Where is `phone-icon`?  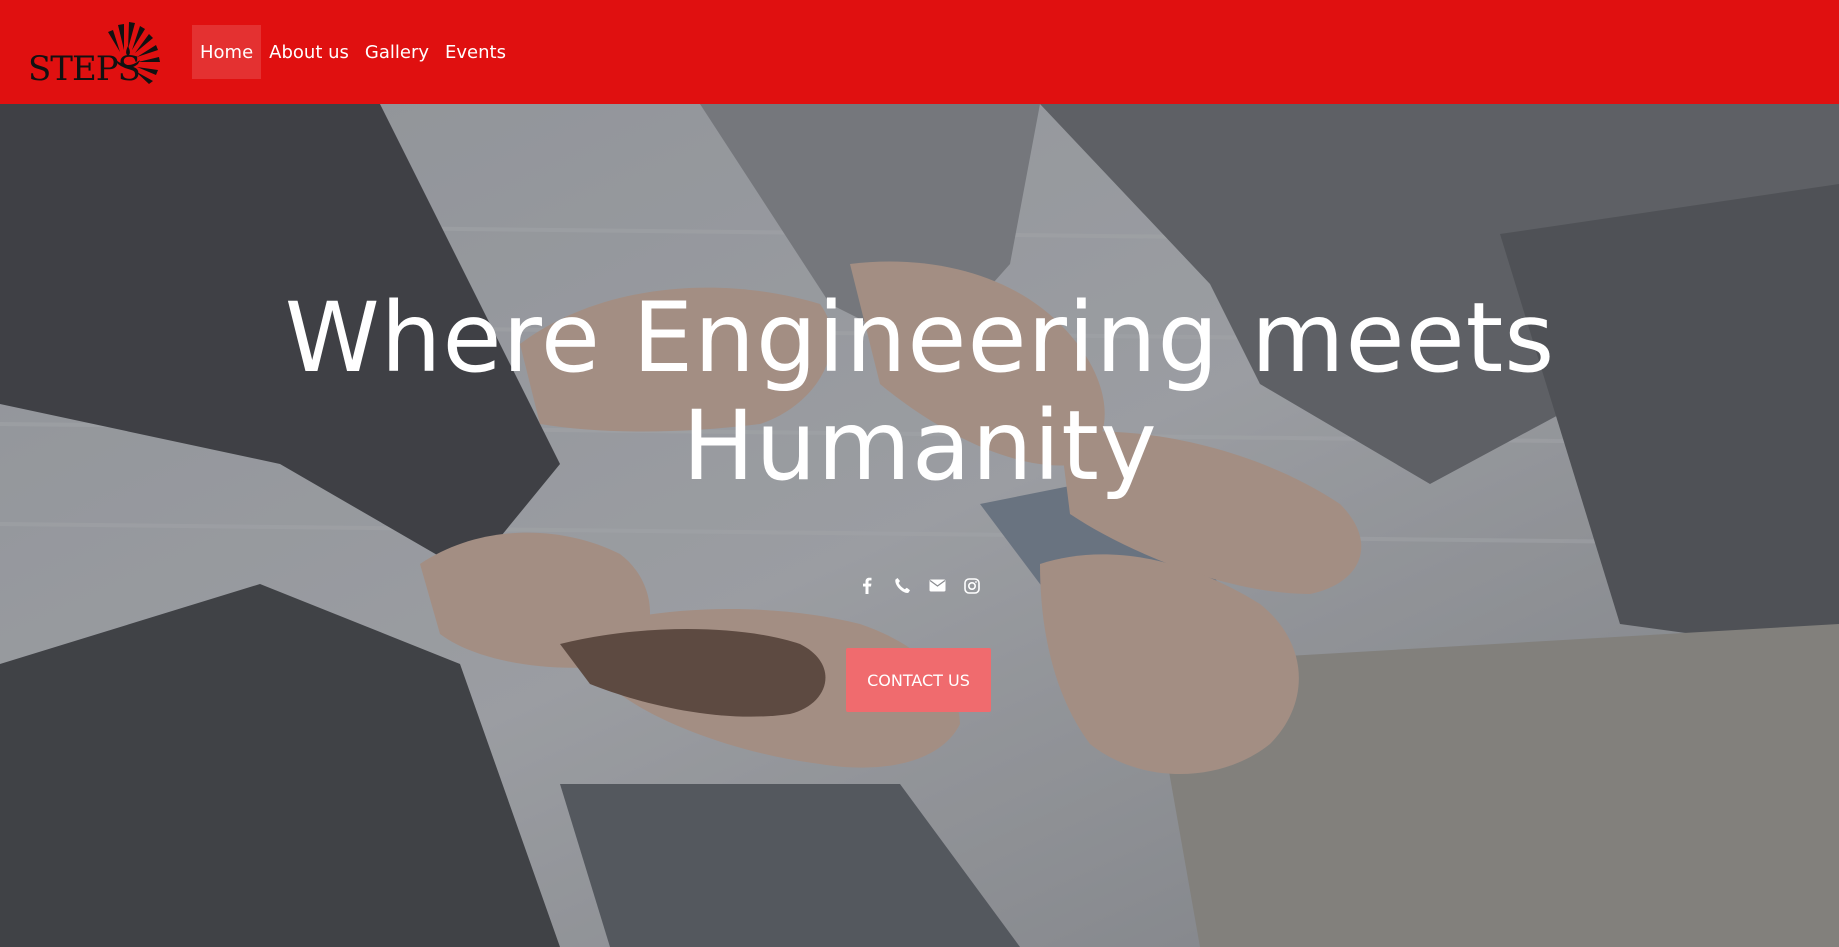 phone-icon is located at coordinates (902, 585).